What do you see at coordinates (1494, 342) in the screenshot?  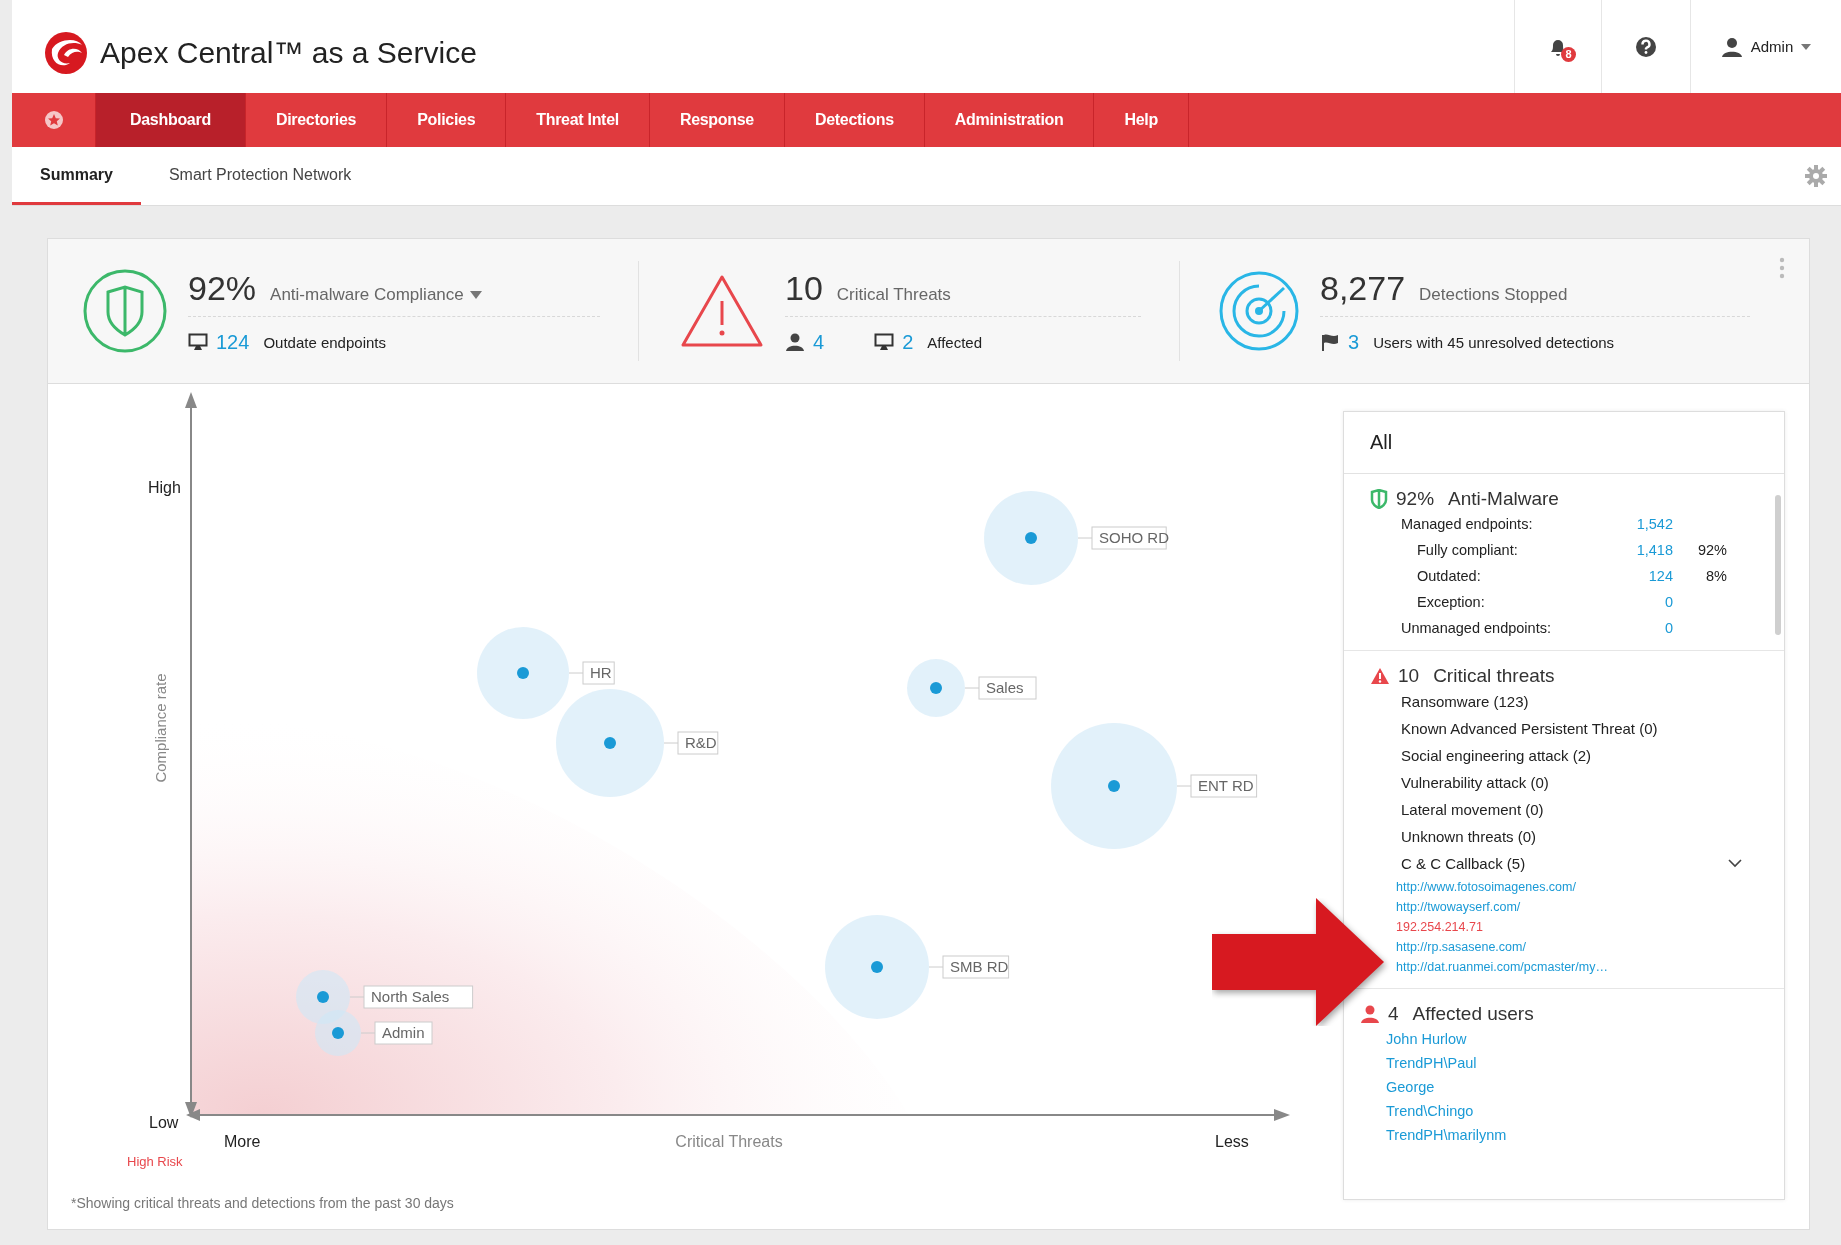 I see `users-label: Users with 45 unresolved detections` at bounding box center [1494, 342].